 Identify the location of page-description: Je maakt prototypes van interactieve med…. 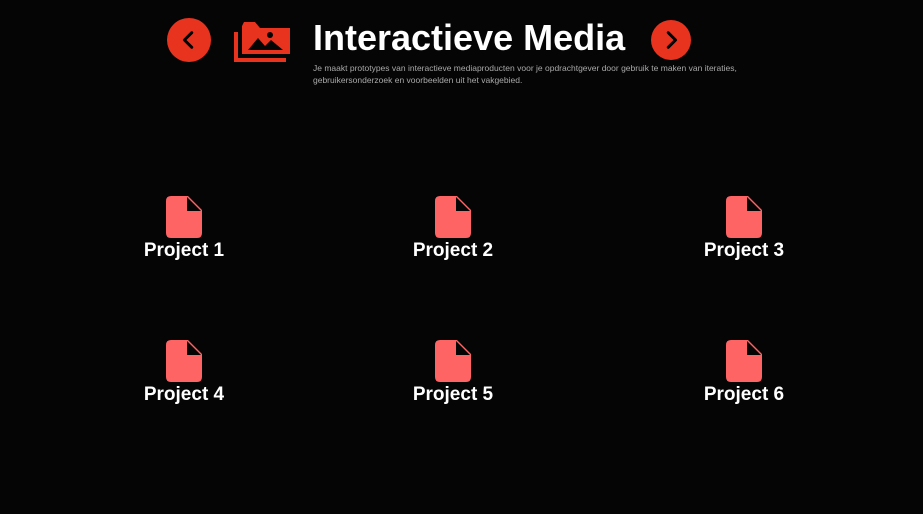
(525, 74).